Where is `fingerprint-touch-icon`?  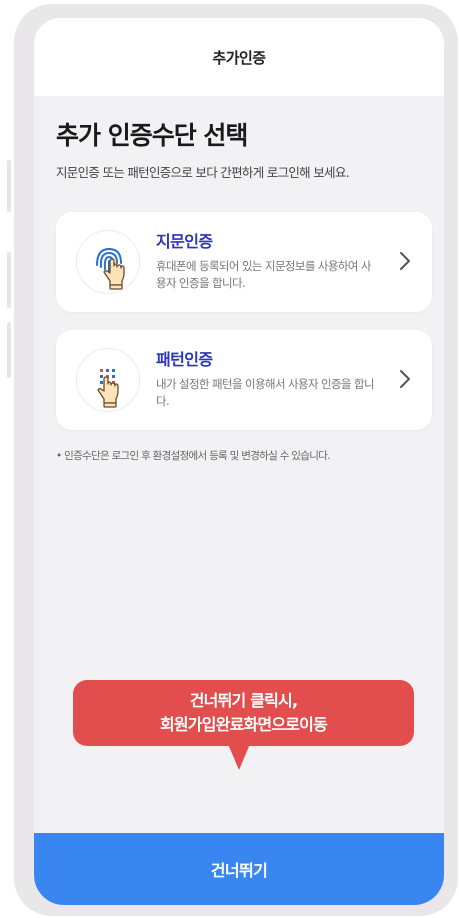
fingerprint-touch-icon is located at coordinates (108, 262).